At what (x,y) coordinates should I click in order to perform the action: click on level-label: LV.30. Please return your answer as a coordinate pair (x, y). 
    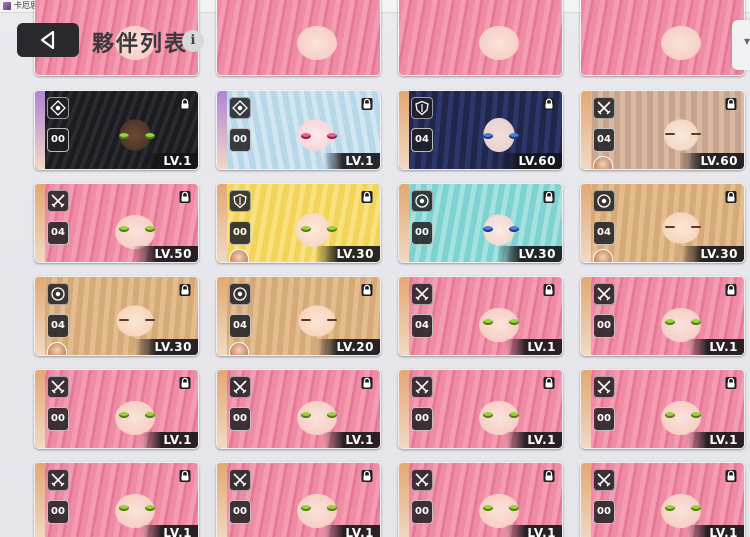
    Looking at the image, I should click on (529, 254).